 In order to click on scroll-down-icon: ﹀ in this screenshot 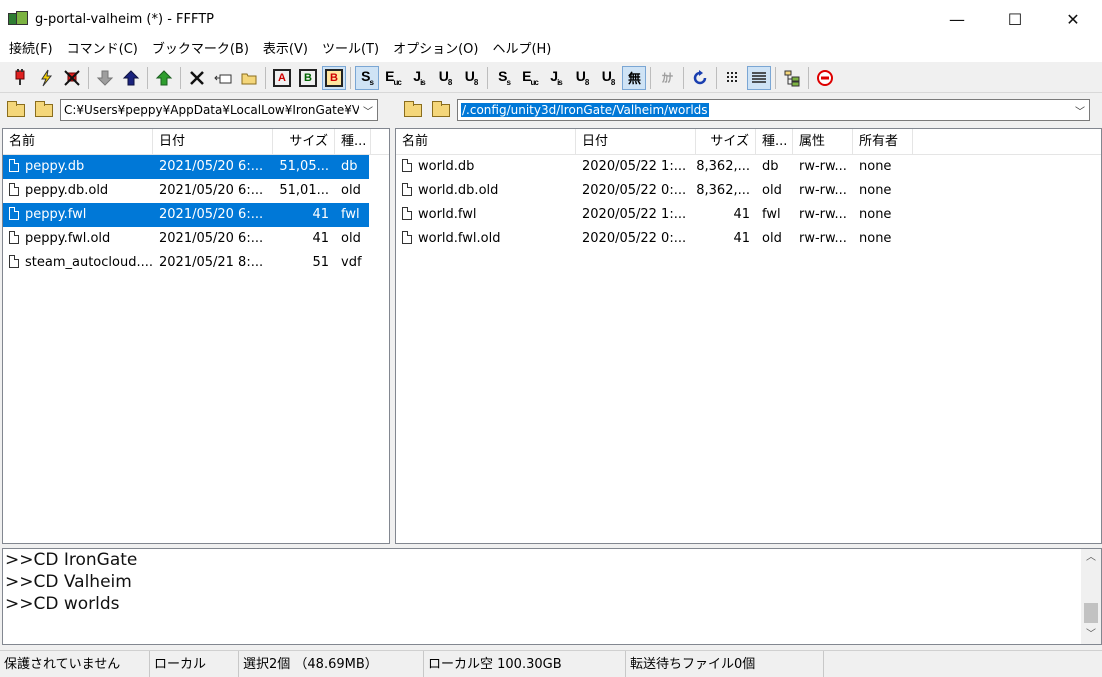, I will do `click(1091, 635)`.